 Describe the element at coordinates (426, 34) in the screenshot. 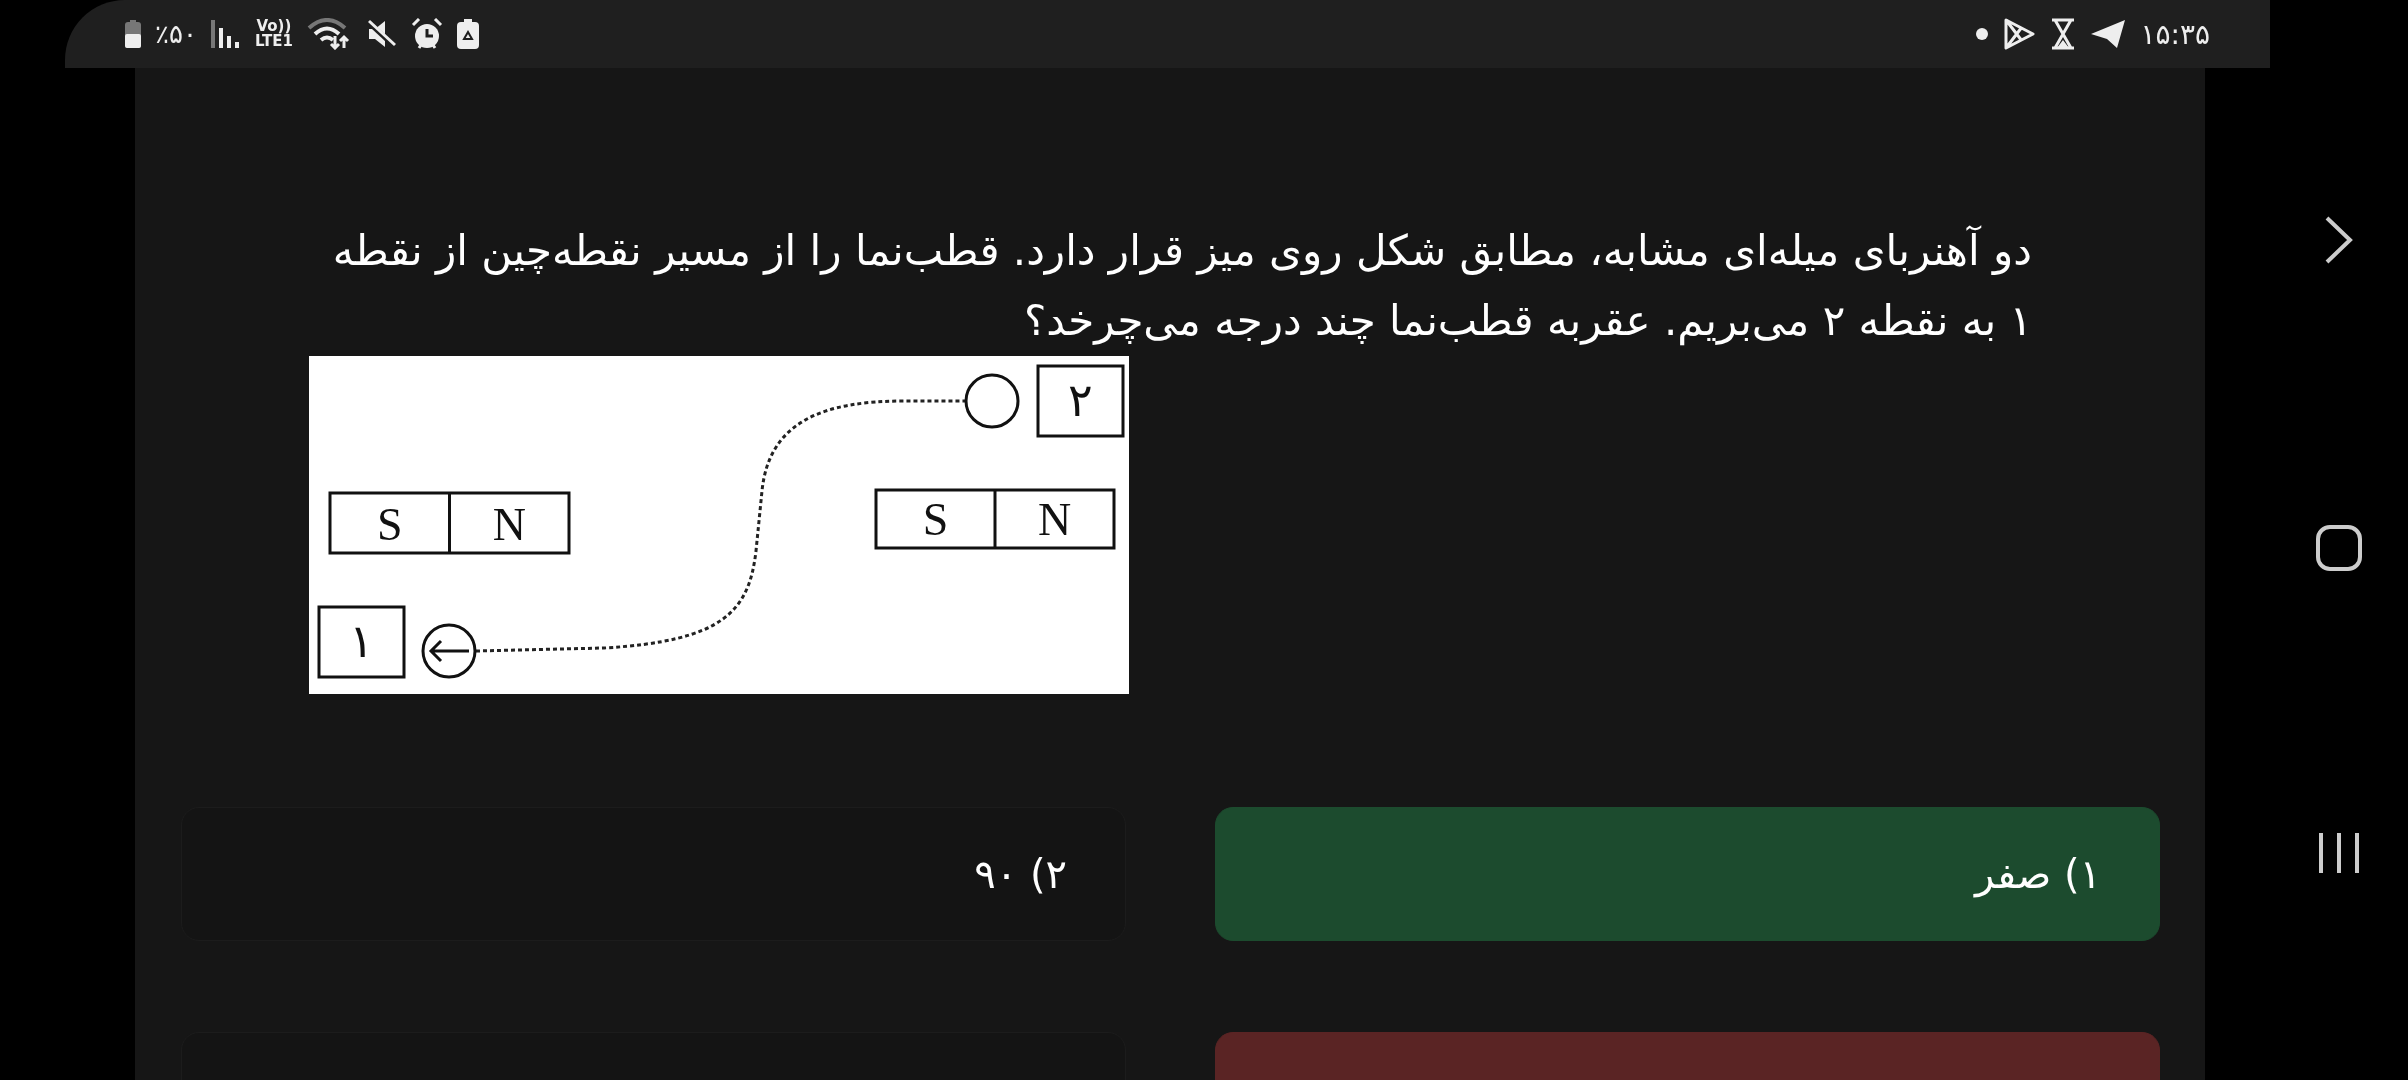

I see `alarm-icon` at that location.